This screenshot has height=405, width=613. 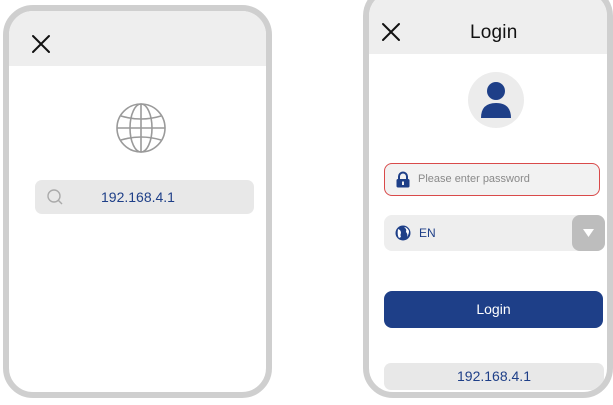 I want to click on search-icon, so click(x=55, y=197).